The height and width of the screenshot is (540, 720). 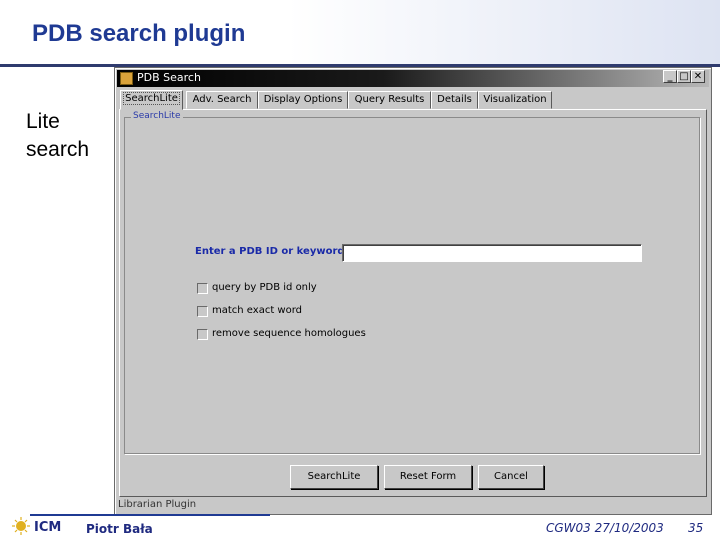 What do you see at coordinates (492, 253) in the screenshot?
I see `pdb-keyword-input` at bounding box center [492, 253].